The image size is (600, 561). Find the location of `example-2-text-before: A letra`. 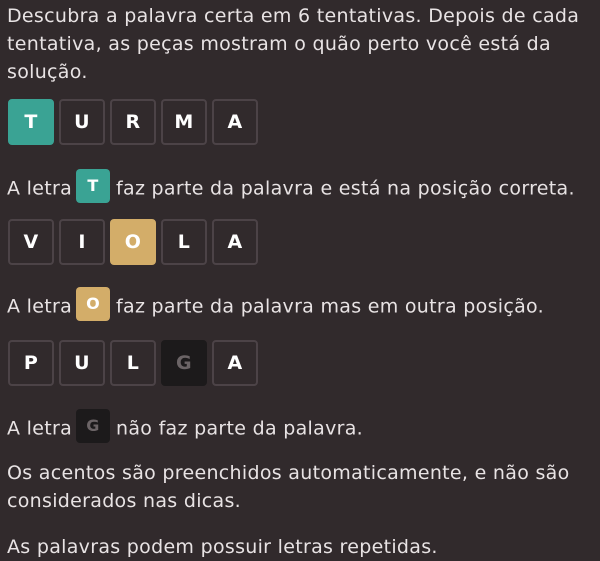

example-2-text-before: A letra is located at coordinates (40, 306).